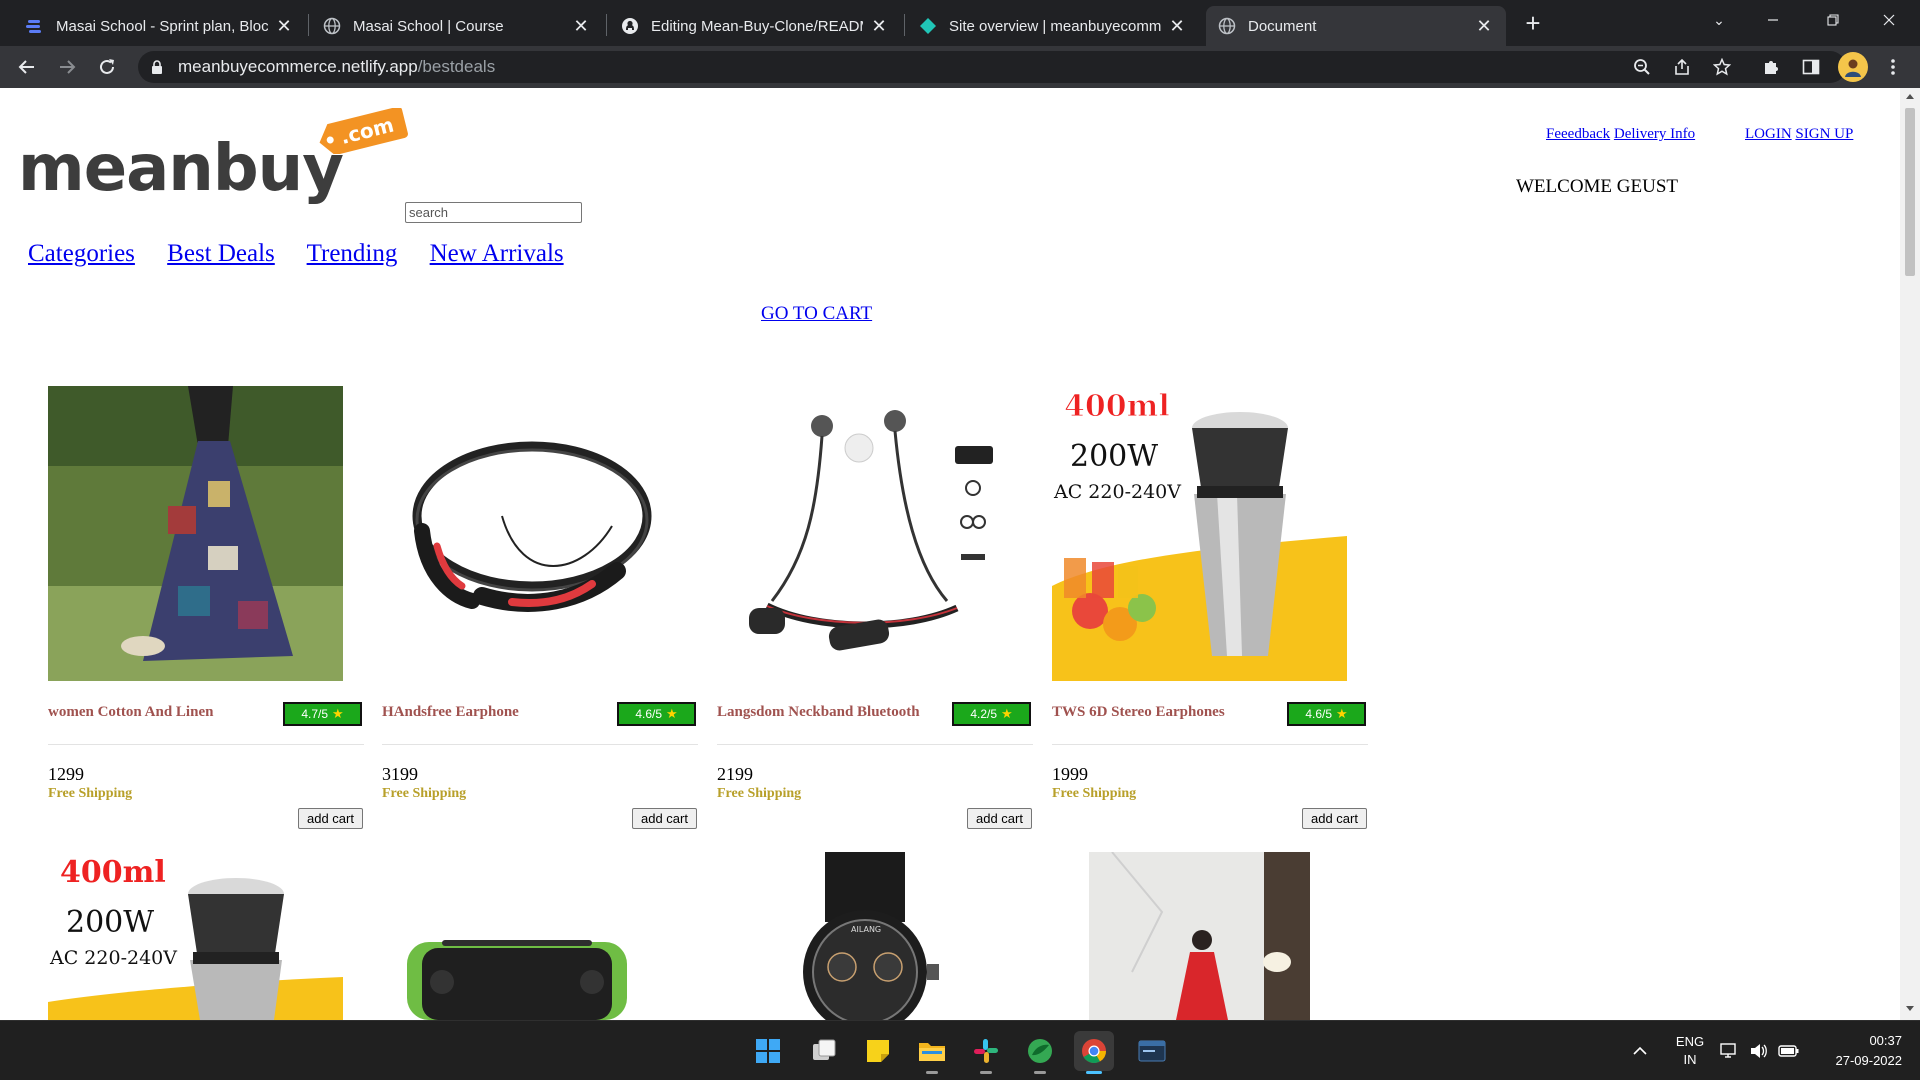 The height and width of the screenshot is (1080, 1920). I want to click on language-indicator: ENG IN, so click(1690, 1051).